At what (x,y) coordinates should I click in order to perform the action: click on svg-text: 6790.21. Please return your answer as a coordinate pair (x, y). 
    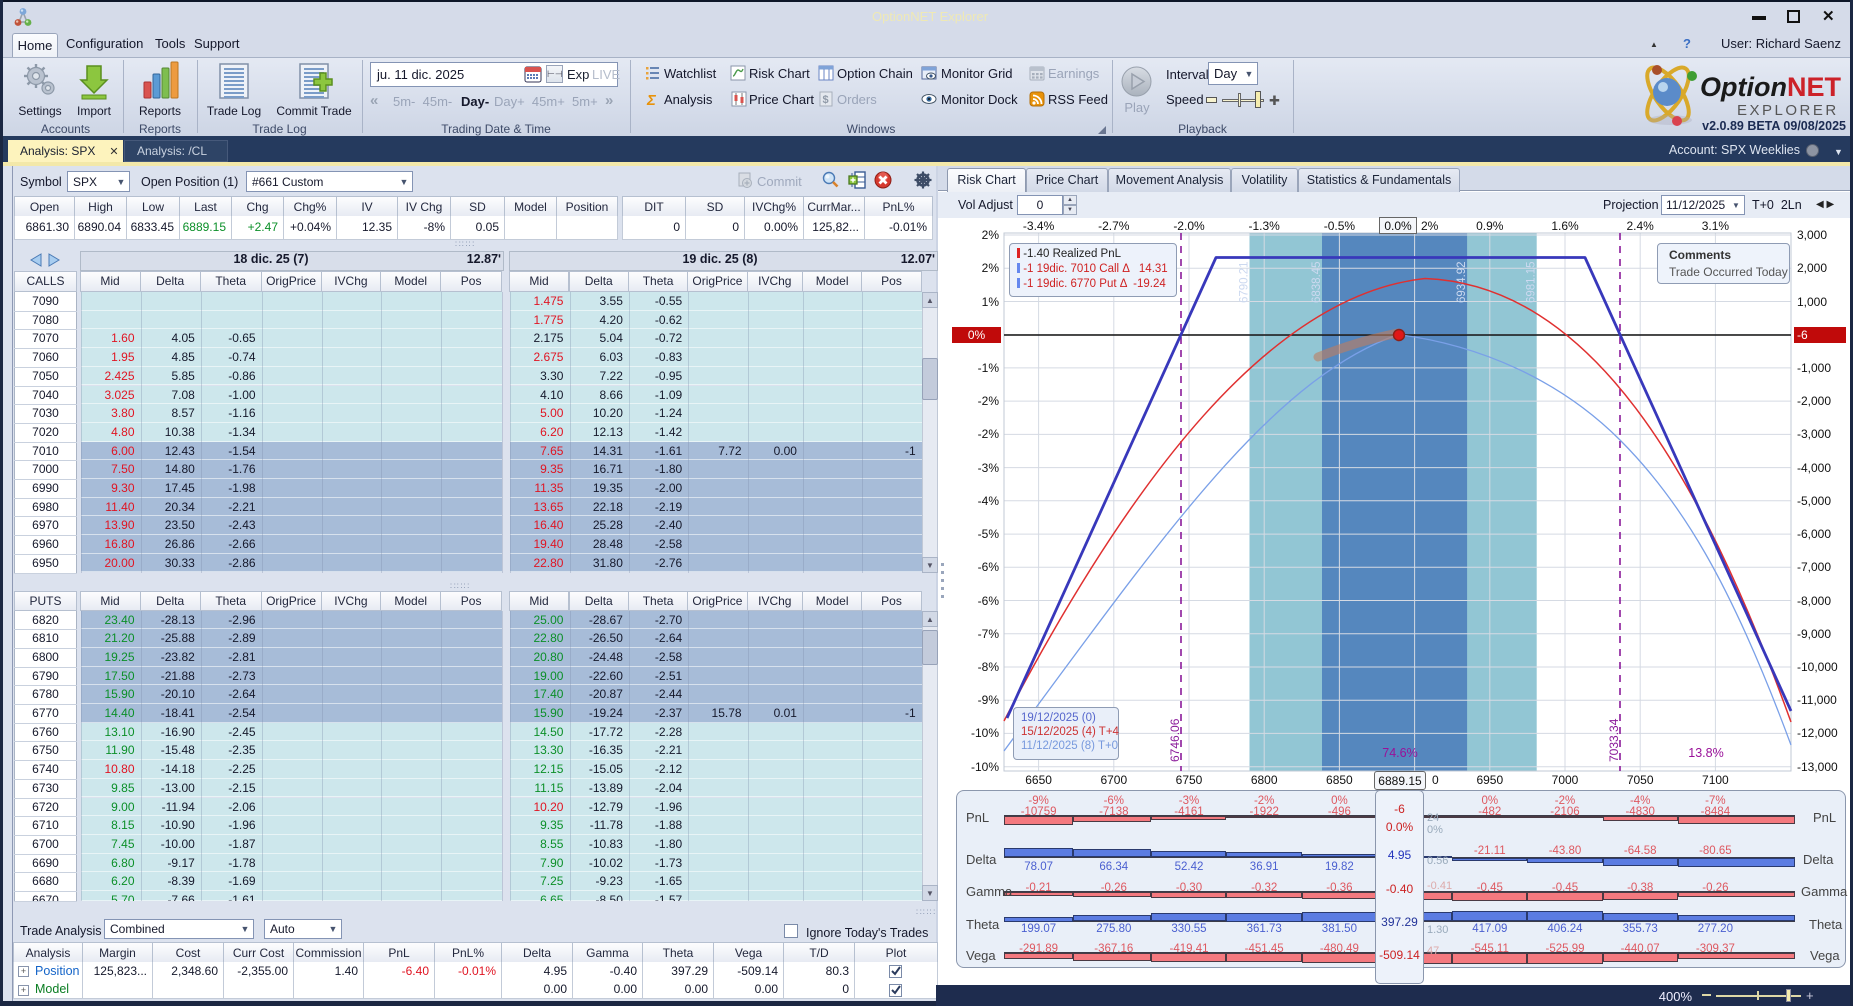
    Looking at the image, I should click on (1245, 282).